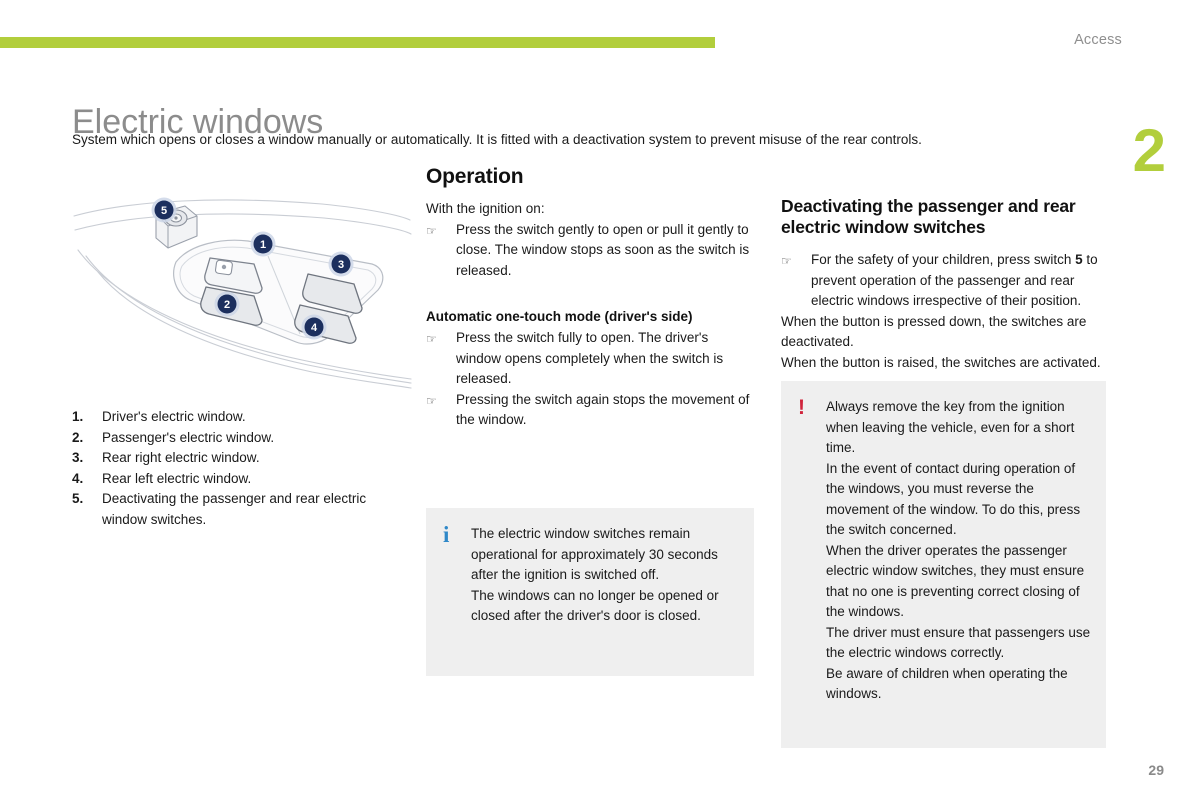 This screenshot has width=1200, height=800. I want to click on legend-number: 5., so click(78, 498).